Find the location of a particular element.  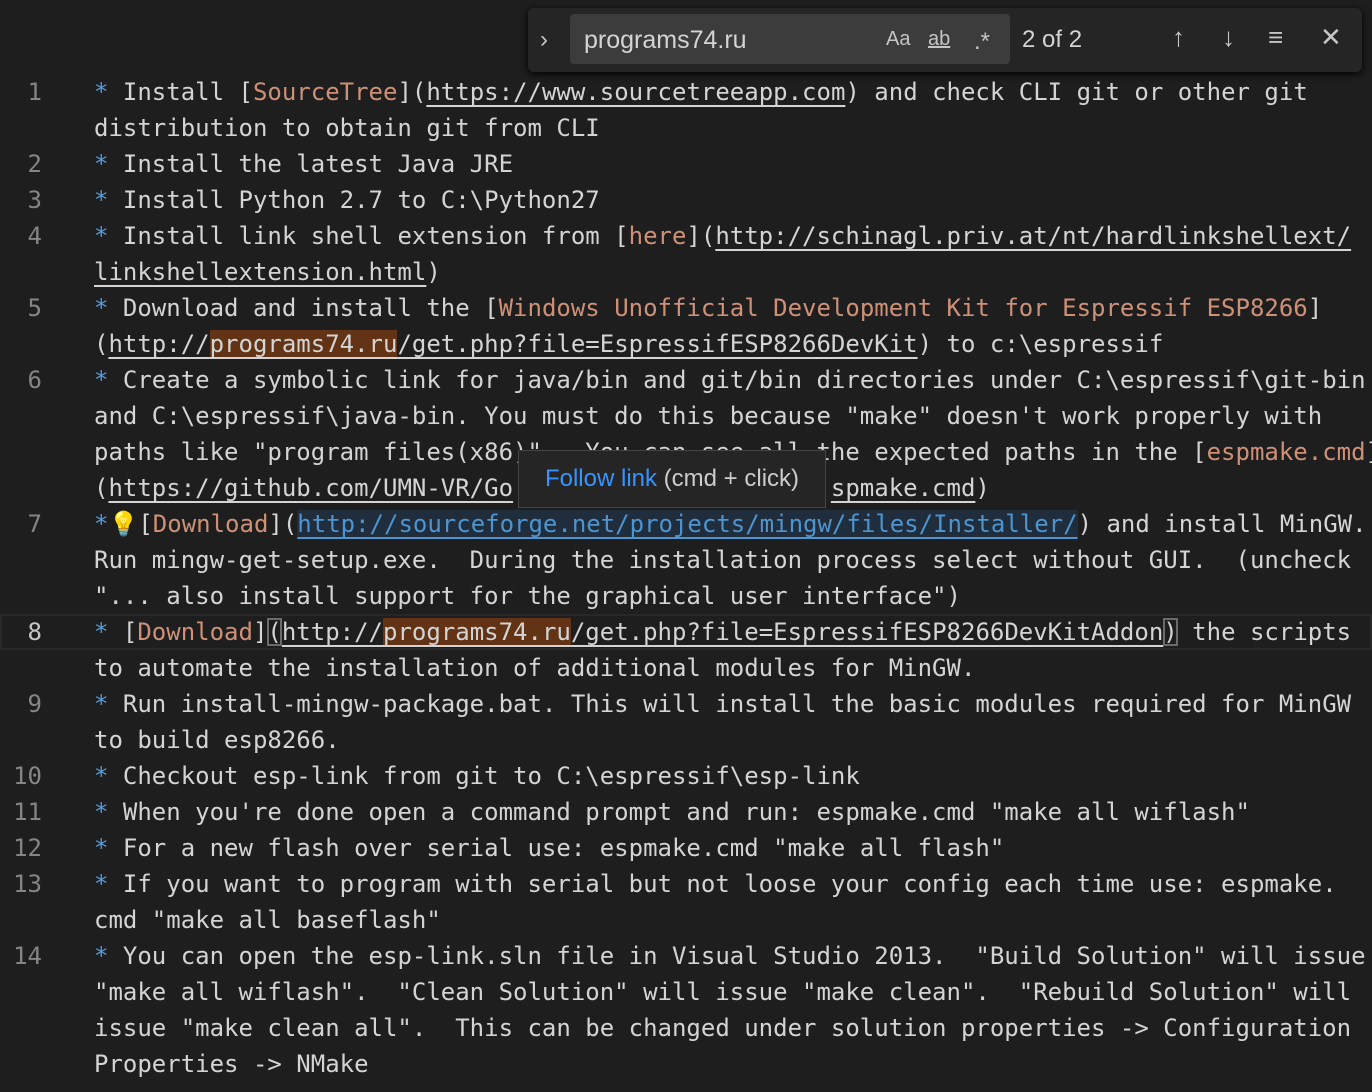

text: ) and check CLI git or other git is located at coordinates (1076, 92).